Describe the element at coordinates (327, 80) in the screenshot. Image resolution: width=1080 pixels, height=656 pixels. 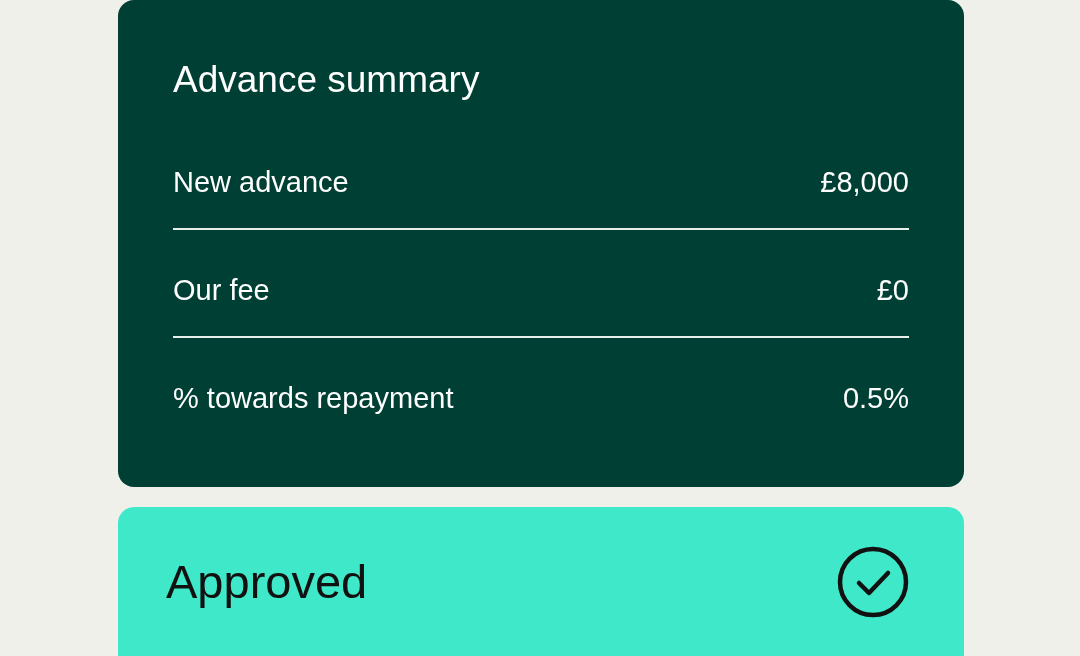
I see `summary-title: Advance summary` at that location.